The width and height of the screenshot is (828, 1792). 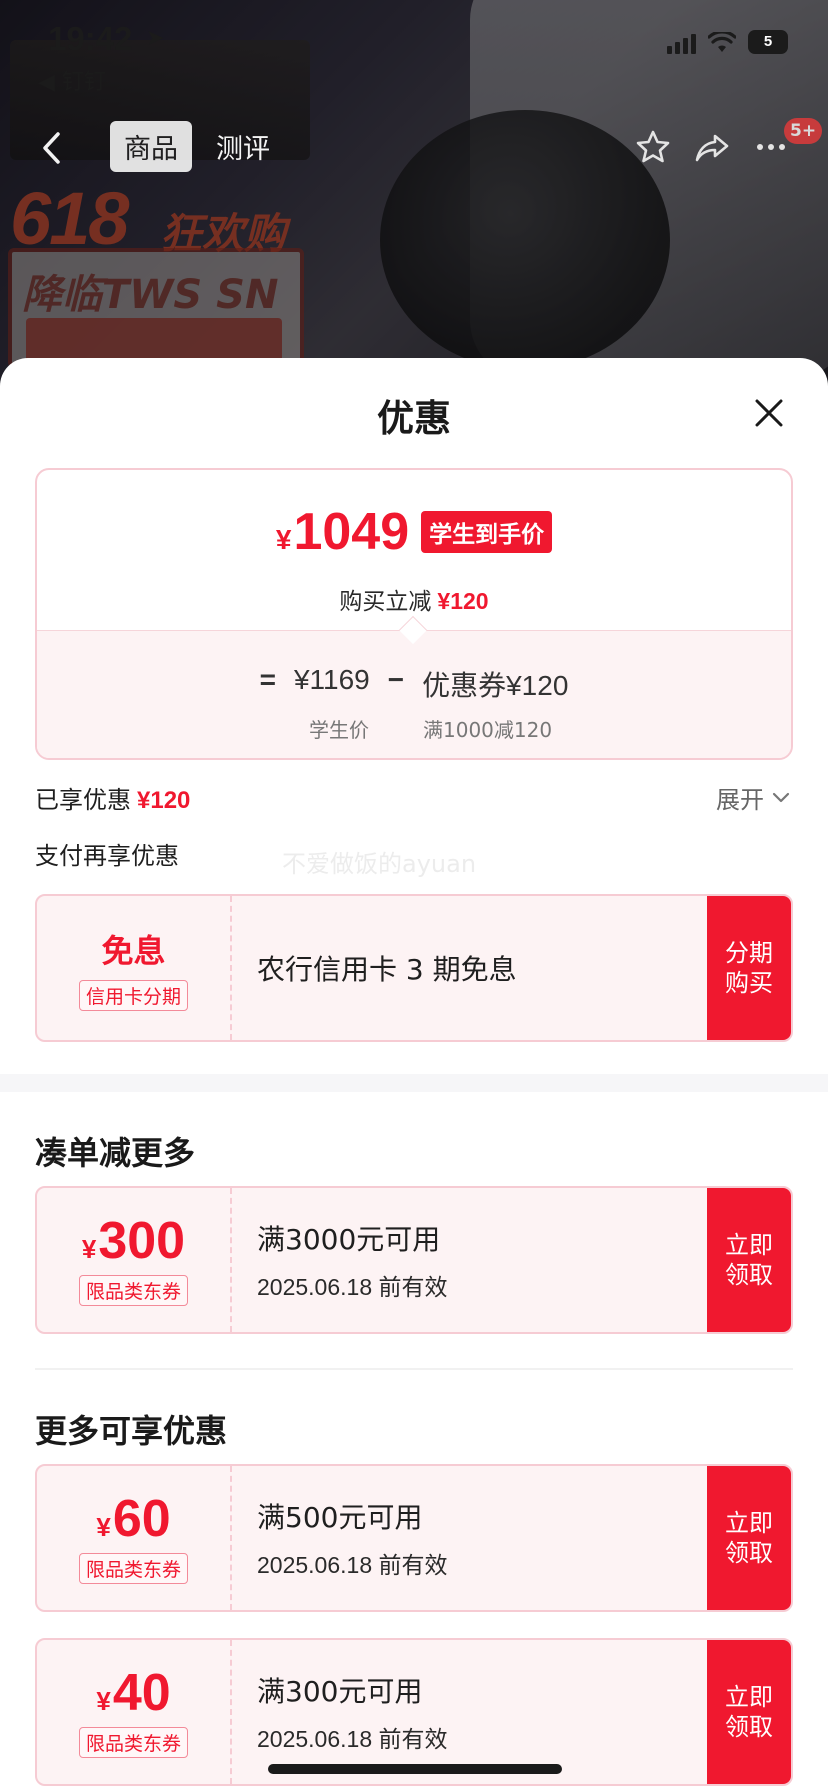 What do you see at coordinates (803, 131) in the screenshot?
I see `message-badge: 5+` at bounding box center [803, 131].